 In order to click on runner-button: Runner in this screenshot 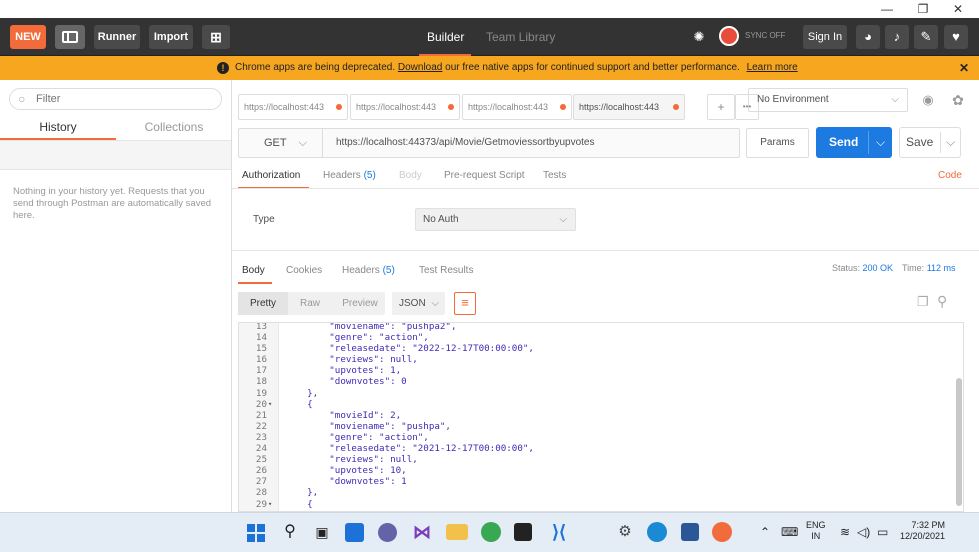, I will do `click(117, 37)`.